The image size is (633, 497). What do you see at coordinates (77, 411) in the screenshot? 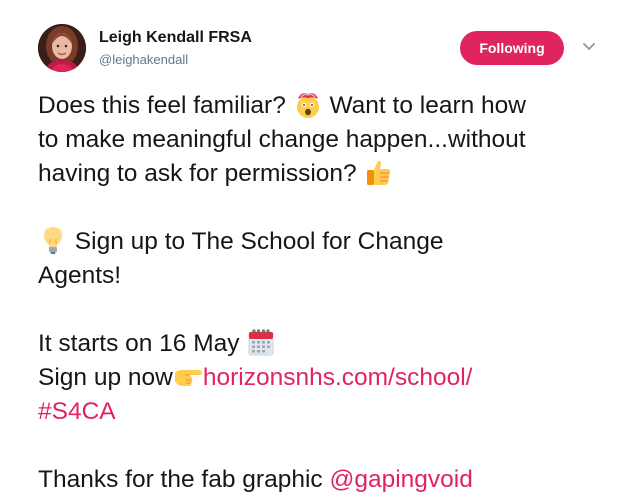
I see `hashtag-link: #S4CA` at bounding box center [77, 411].